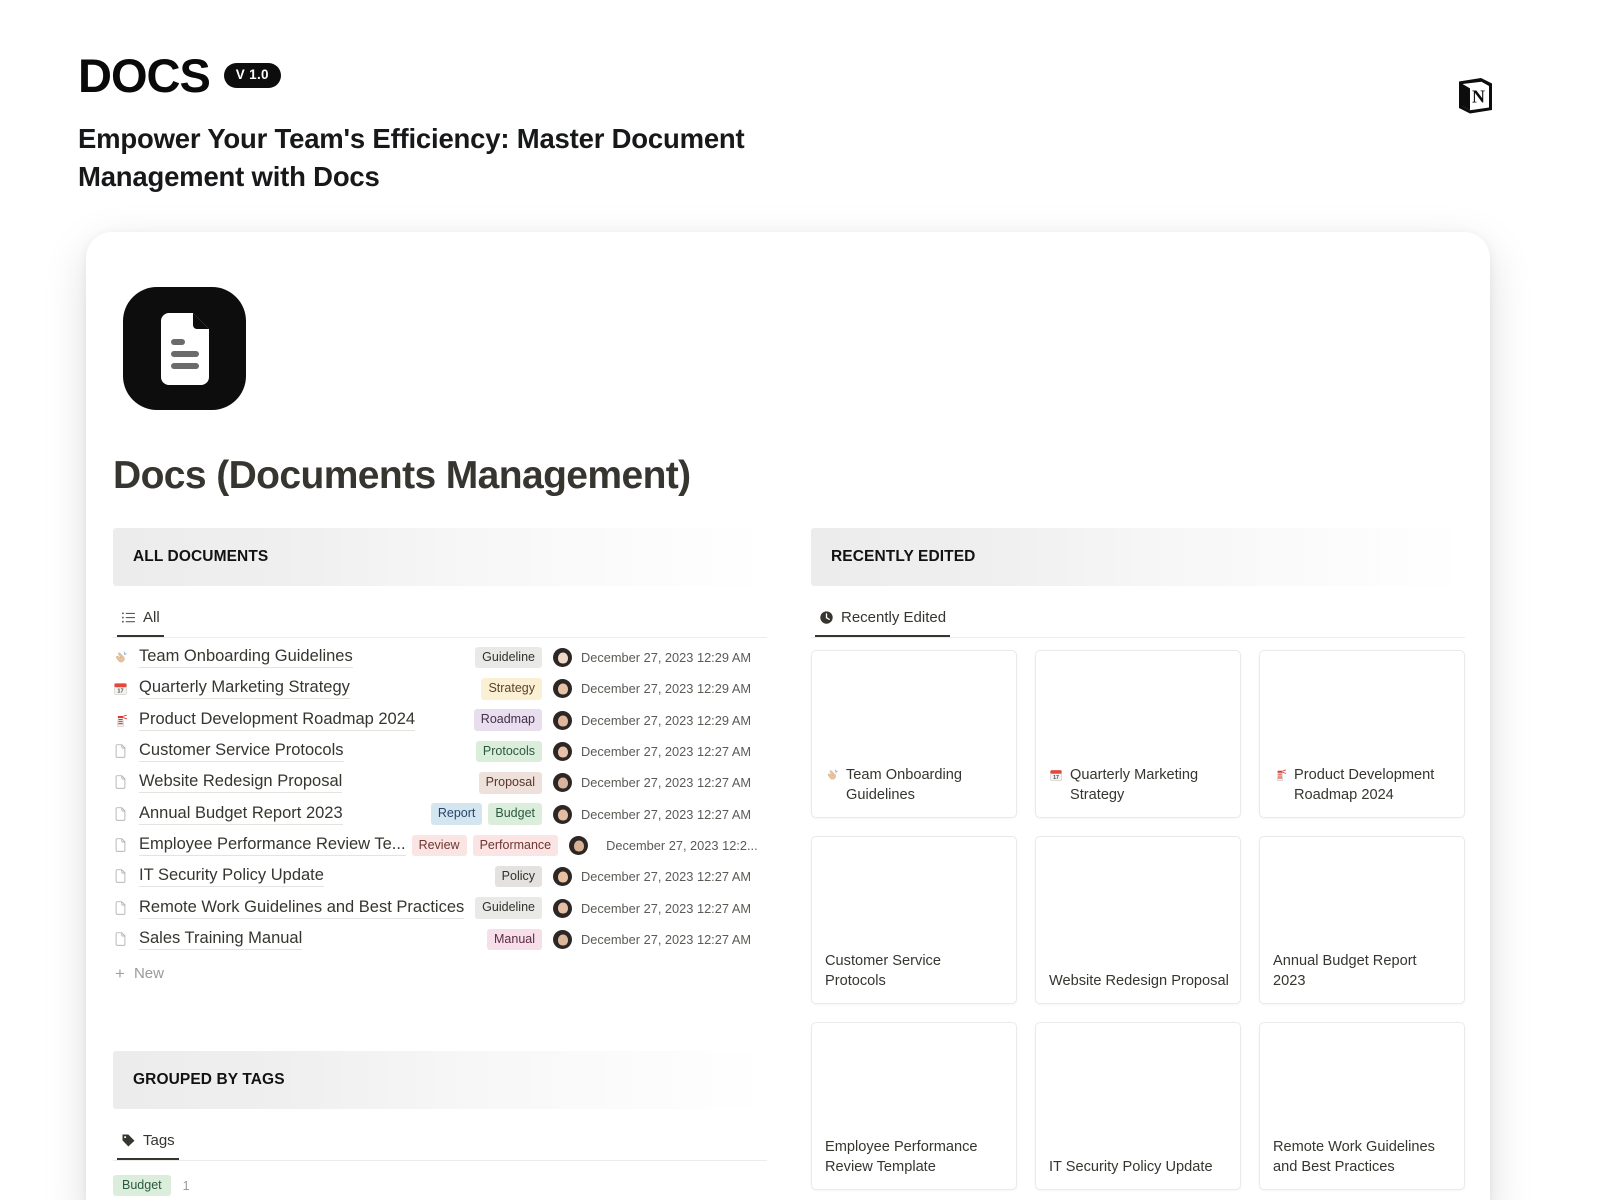  What do you see at coordinates (832, 773) in the screenshot?
I see `wave-icon` at bounding box center [832, 773].